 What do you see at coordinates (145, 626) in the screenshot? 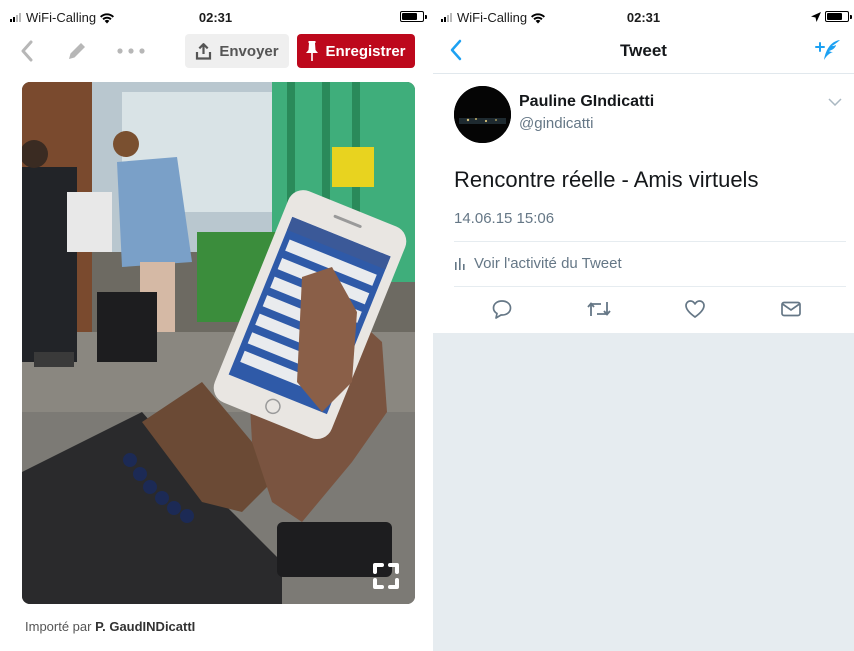
I see `credit-author-link: P. GaudINDicattI` at bounding box center [145, 626].